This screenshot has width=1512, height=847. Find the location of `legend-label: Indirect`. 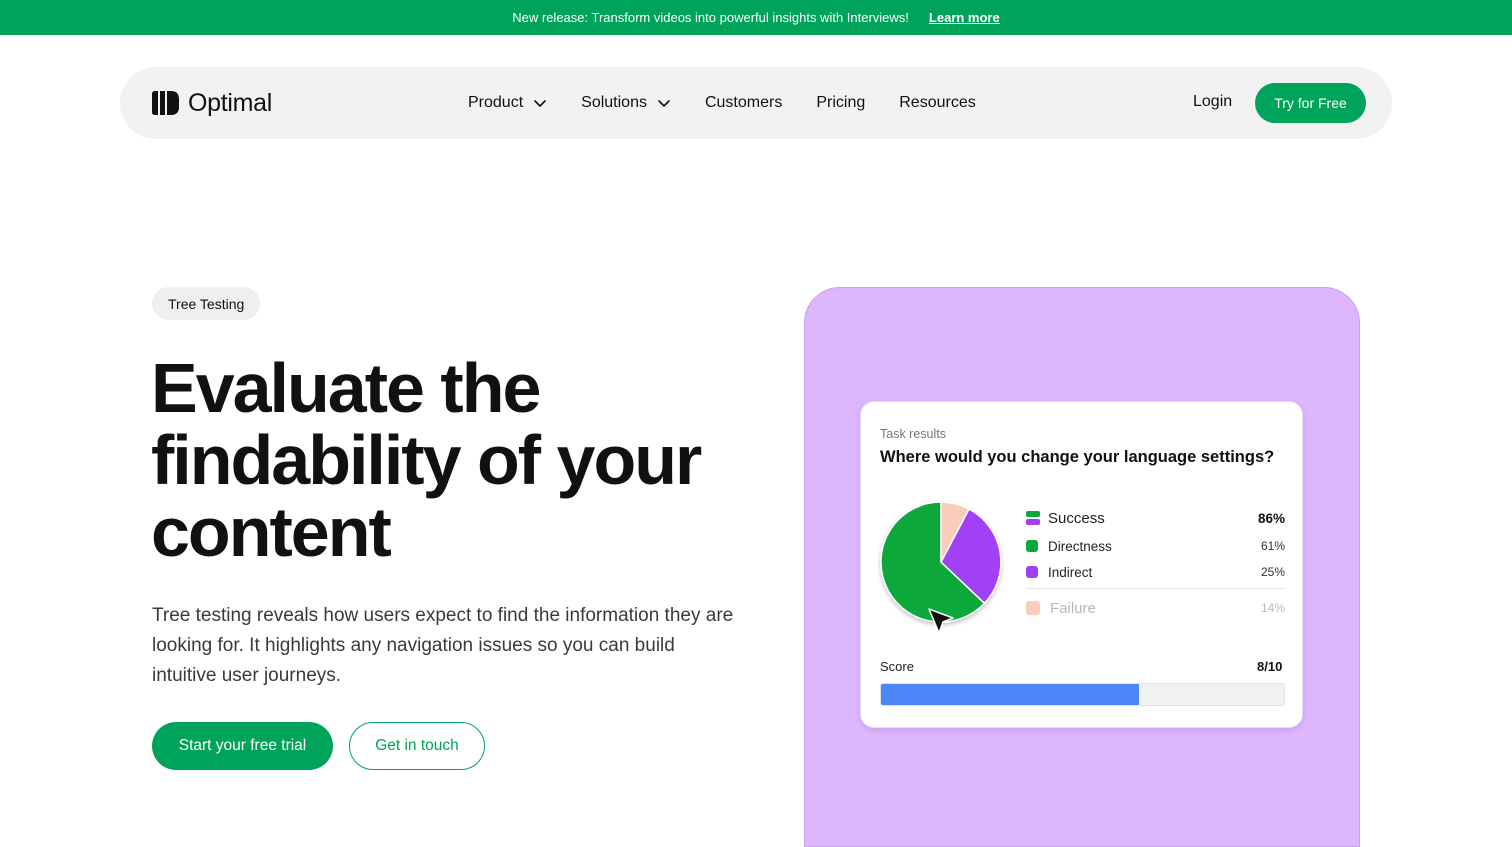

legend-label: Indirect is located at coordinates (1070, 572).